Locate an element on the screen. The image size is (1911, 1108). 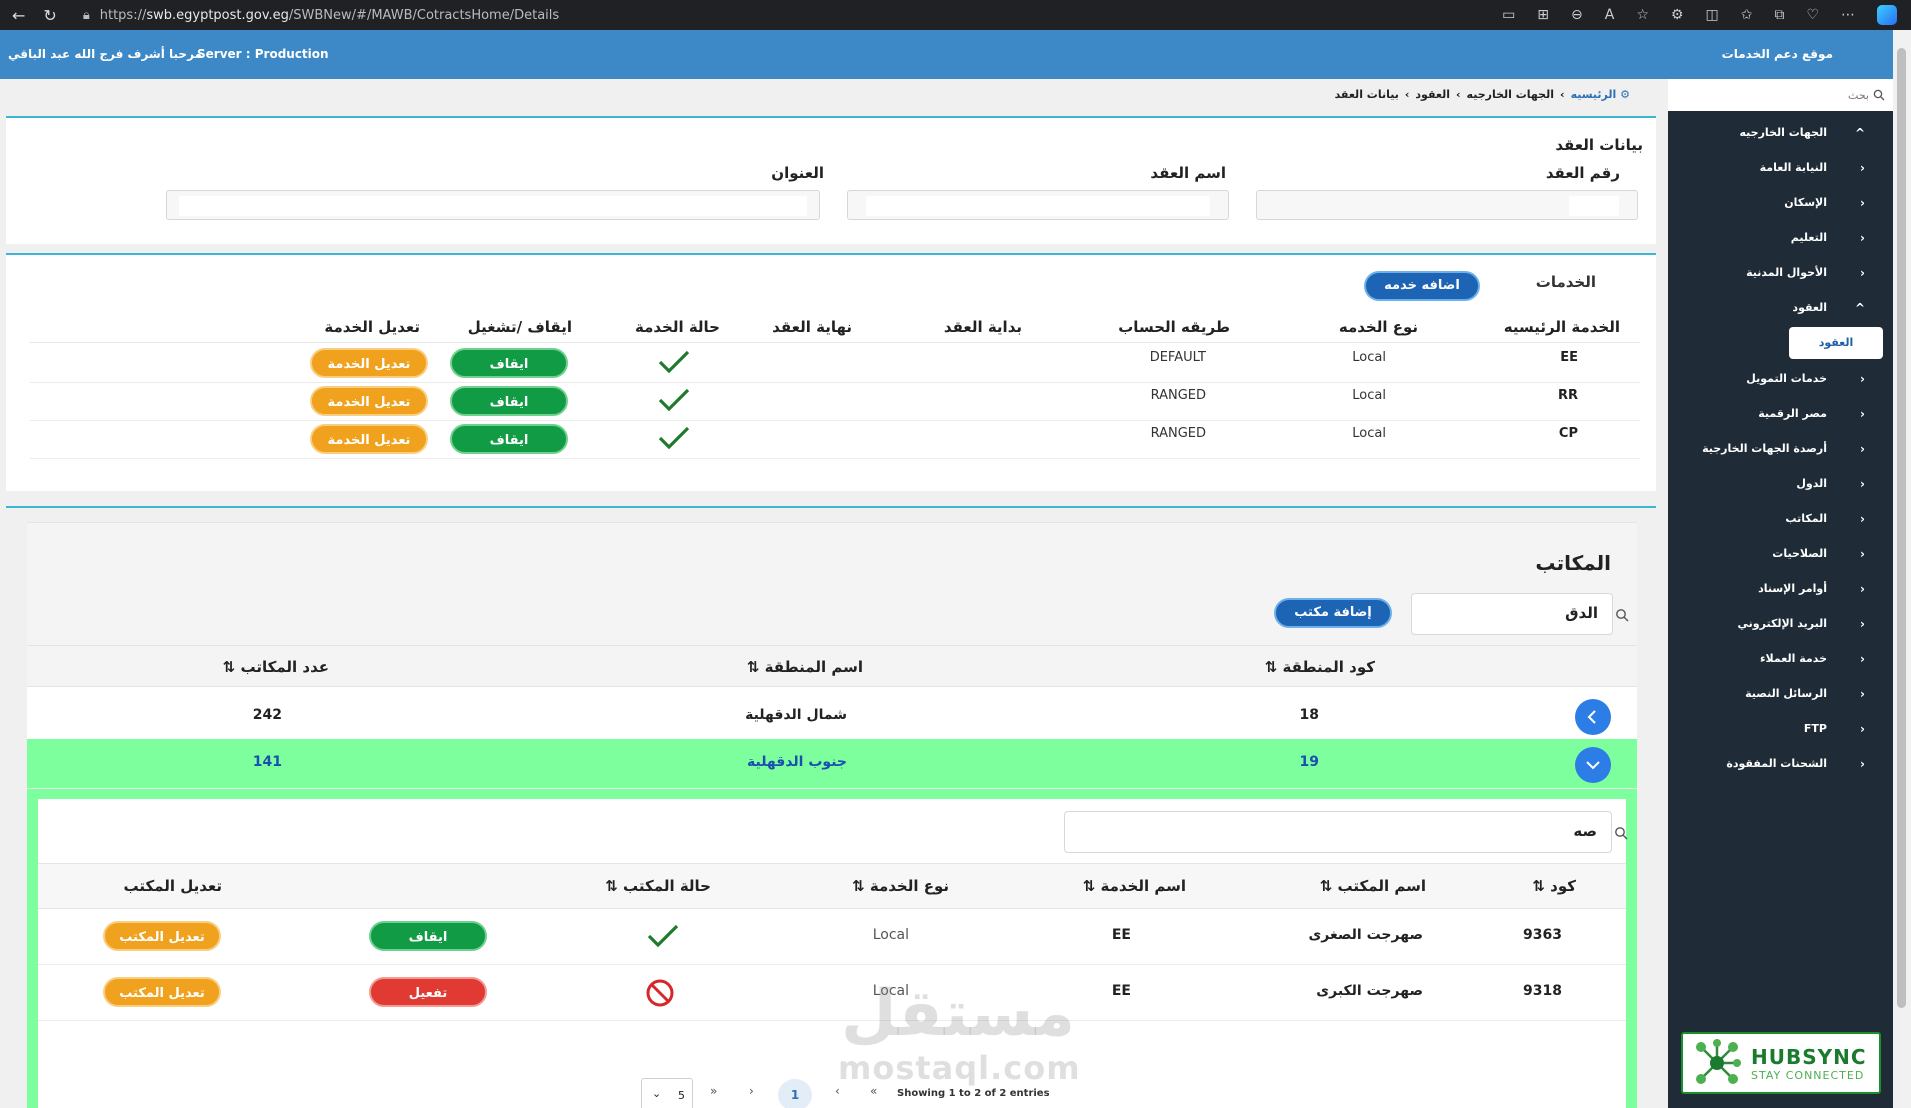
column-region-code: كود المنطقة ⇅ is located at coordinates (1320, 667).